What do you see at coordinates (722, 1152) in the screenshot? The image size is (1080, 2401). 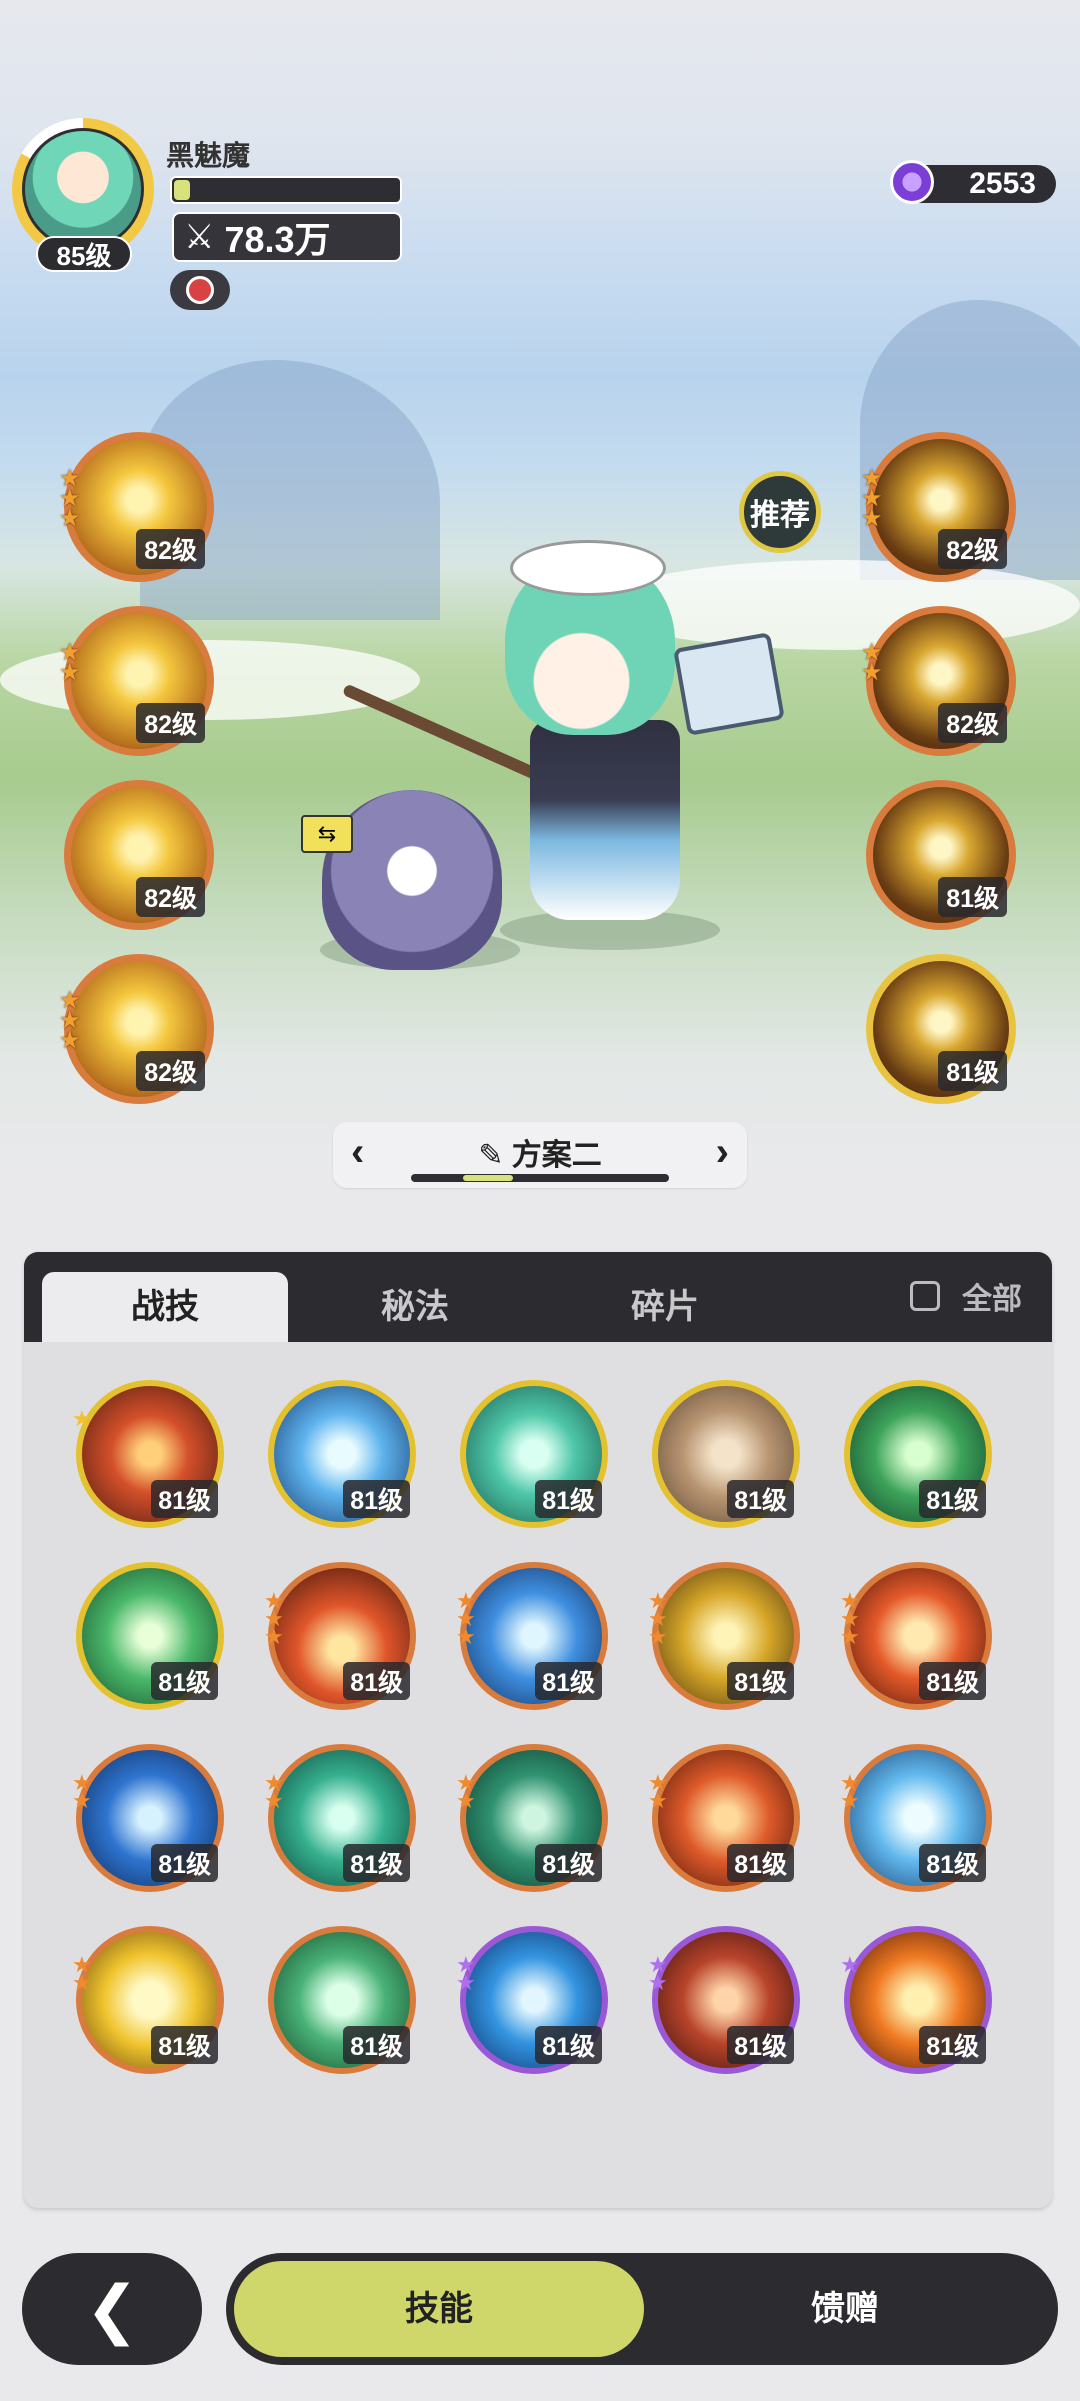 I see `next-loadout-button: ›` at bounding box center [722, 1152].